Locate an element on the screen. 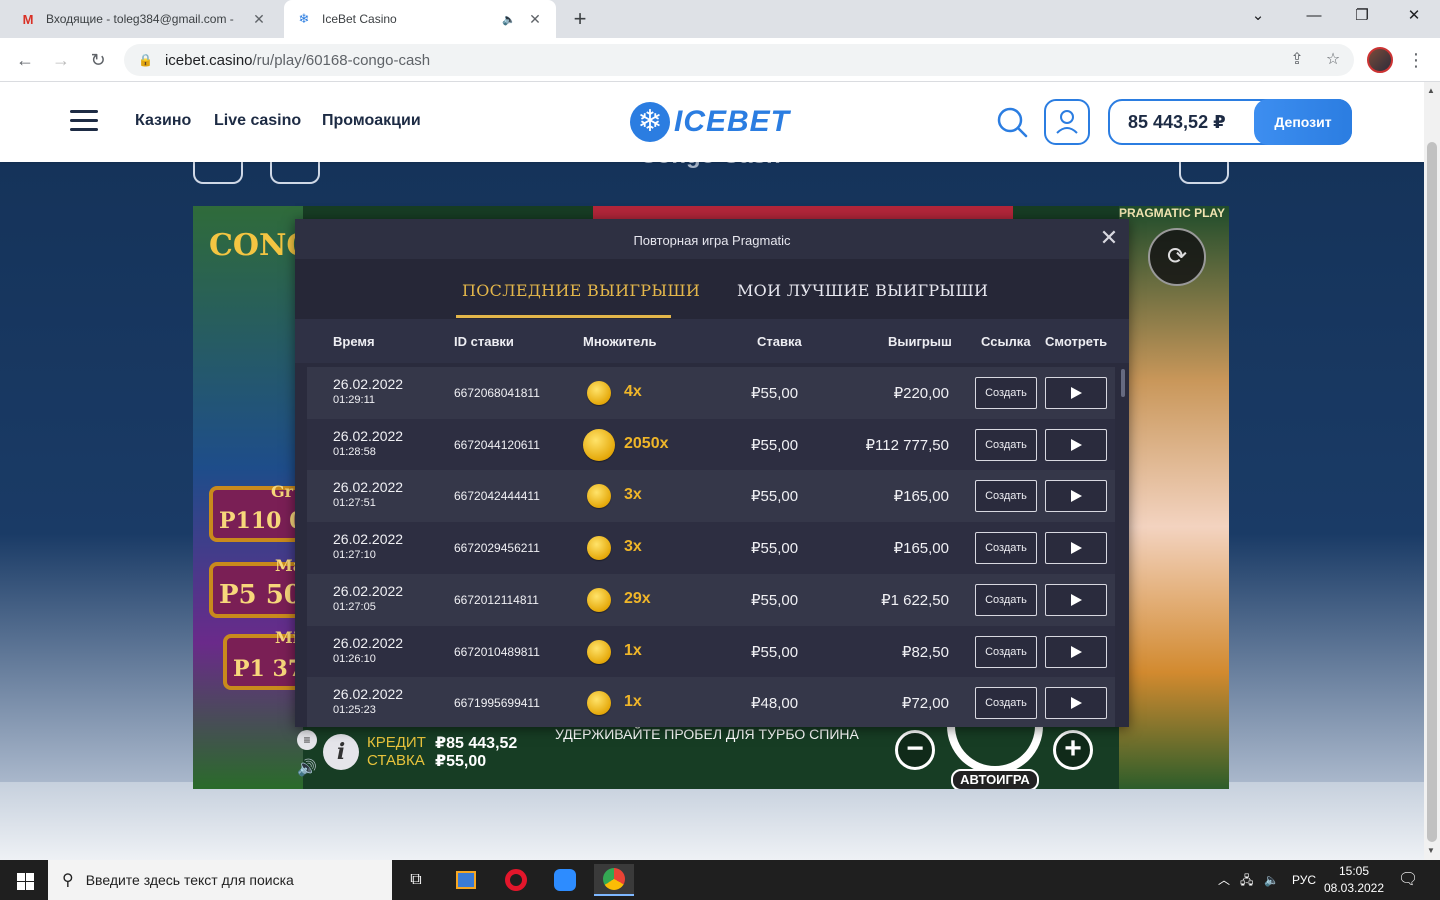  autoplay-button: АВТОИГРА is located at coordinates (995, 779).